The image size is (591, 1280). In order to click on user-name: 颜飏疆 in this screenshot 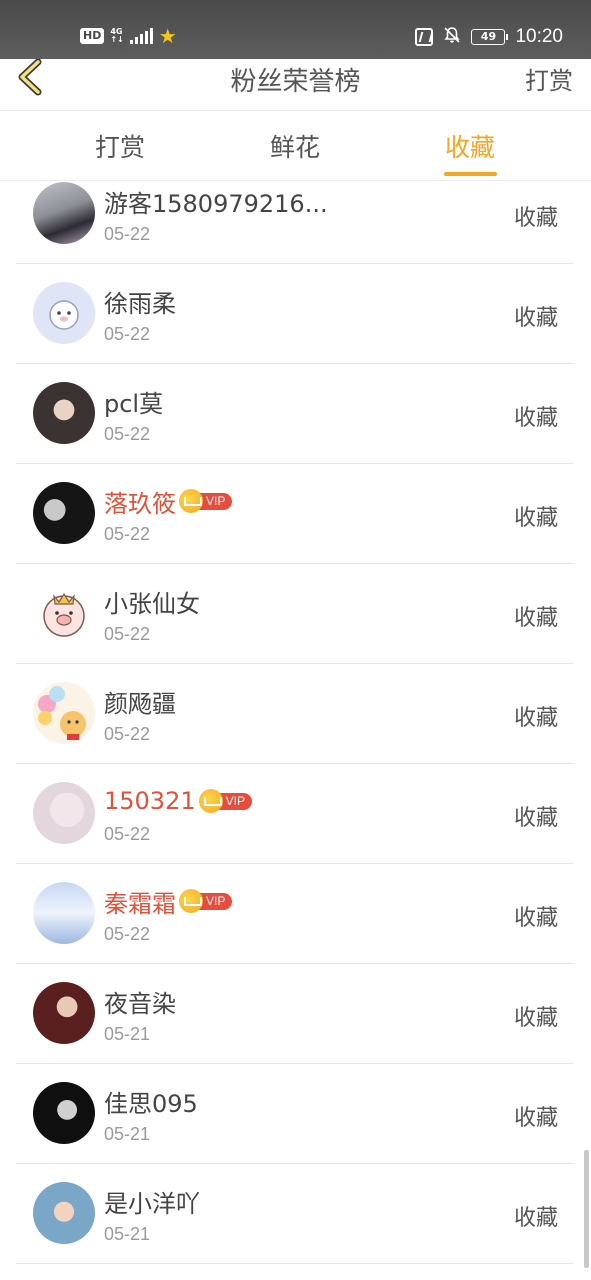, I will do `click(140, 703)`.